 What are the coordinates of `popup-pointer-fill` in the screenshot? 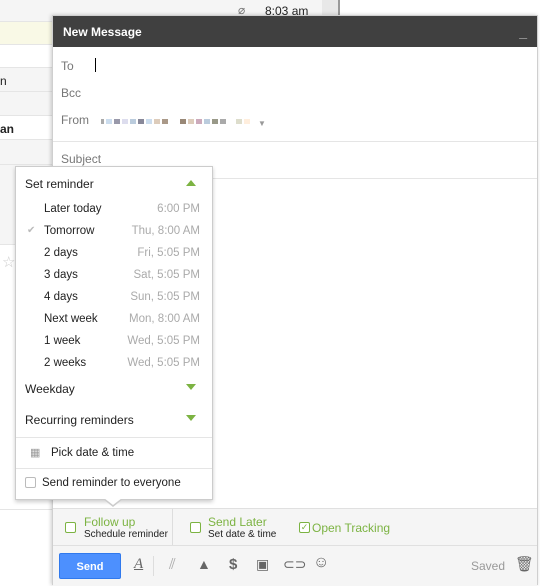 It's located at (113, 501).